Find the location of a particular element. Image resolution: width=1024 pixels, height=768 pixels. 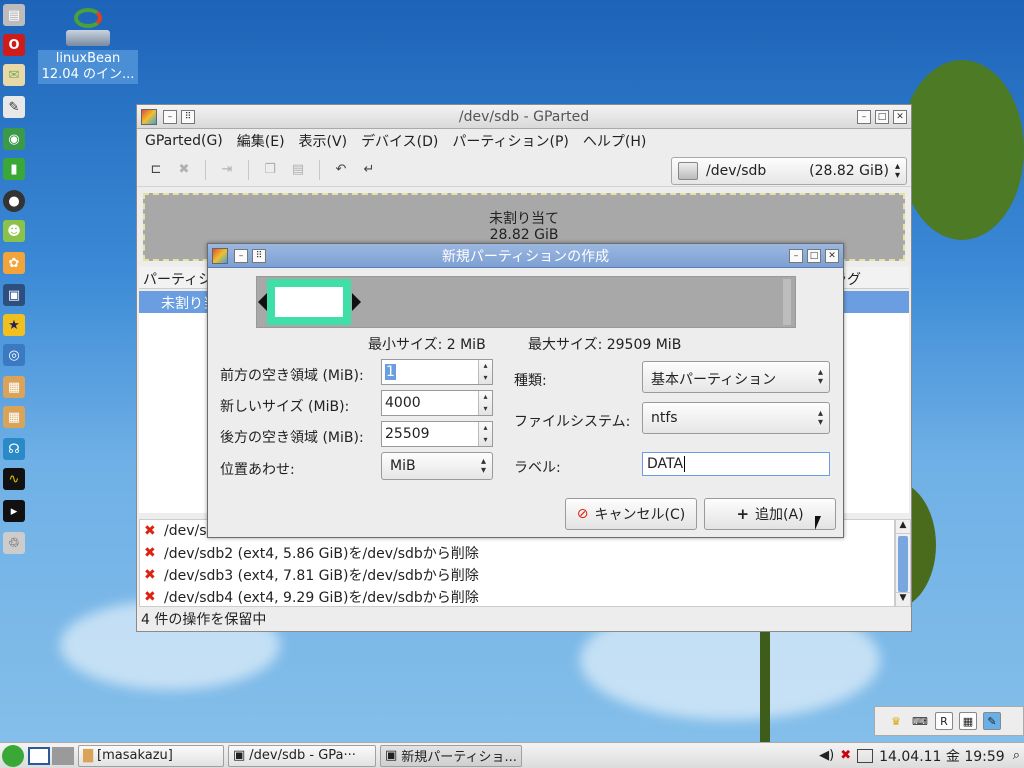

new-size-spin: 4000 ▴ ▾ is located at coordinates (437, 403).